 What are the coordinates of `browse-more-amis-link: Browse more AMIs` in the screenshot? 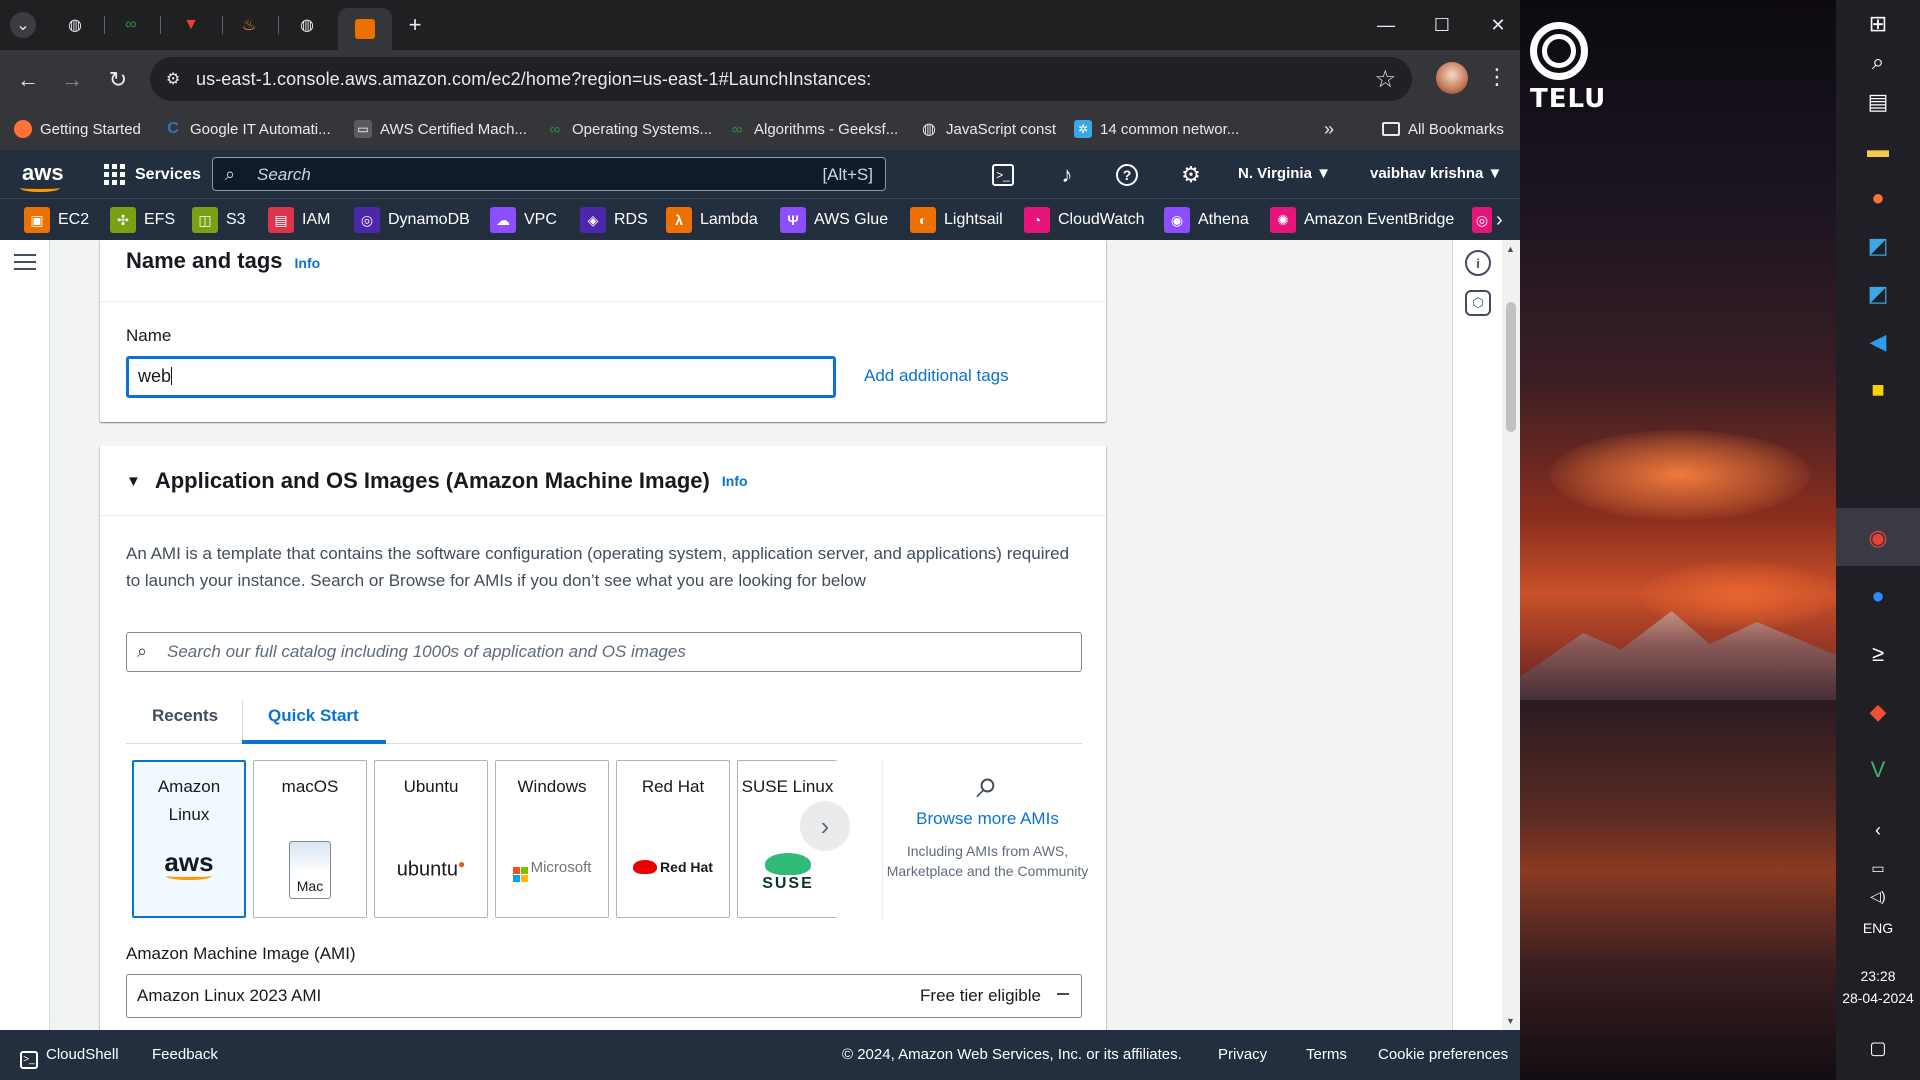 It's located at (987, 819).